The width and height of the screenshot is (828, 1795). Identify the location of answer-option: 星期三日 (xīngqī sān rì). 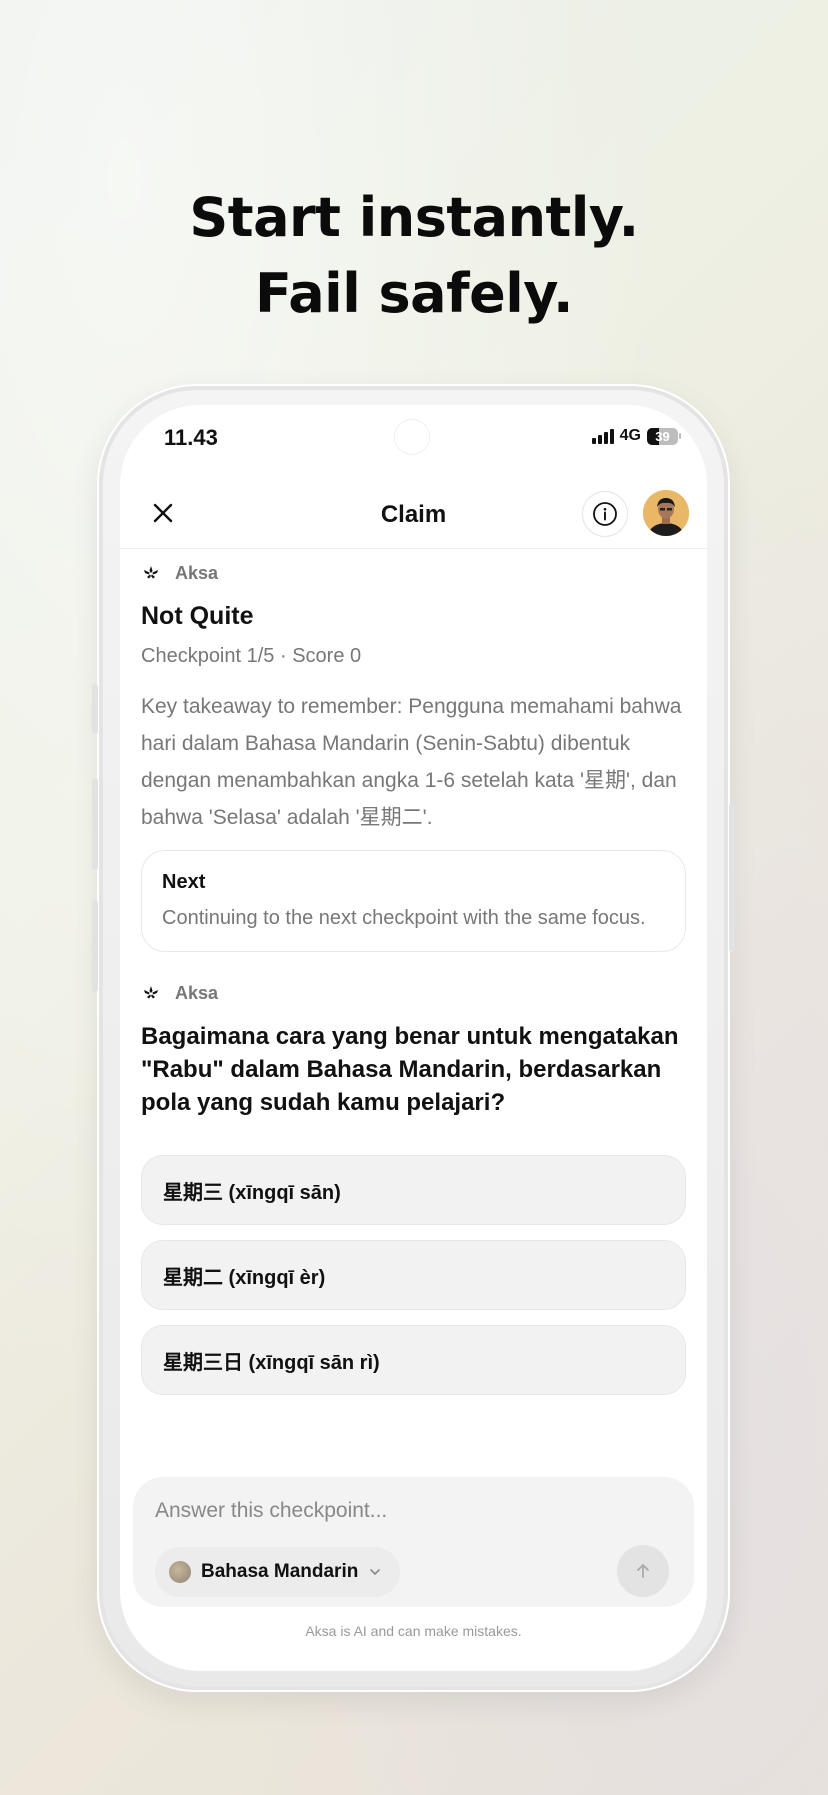
(413, 1360).